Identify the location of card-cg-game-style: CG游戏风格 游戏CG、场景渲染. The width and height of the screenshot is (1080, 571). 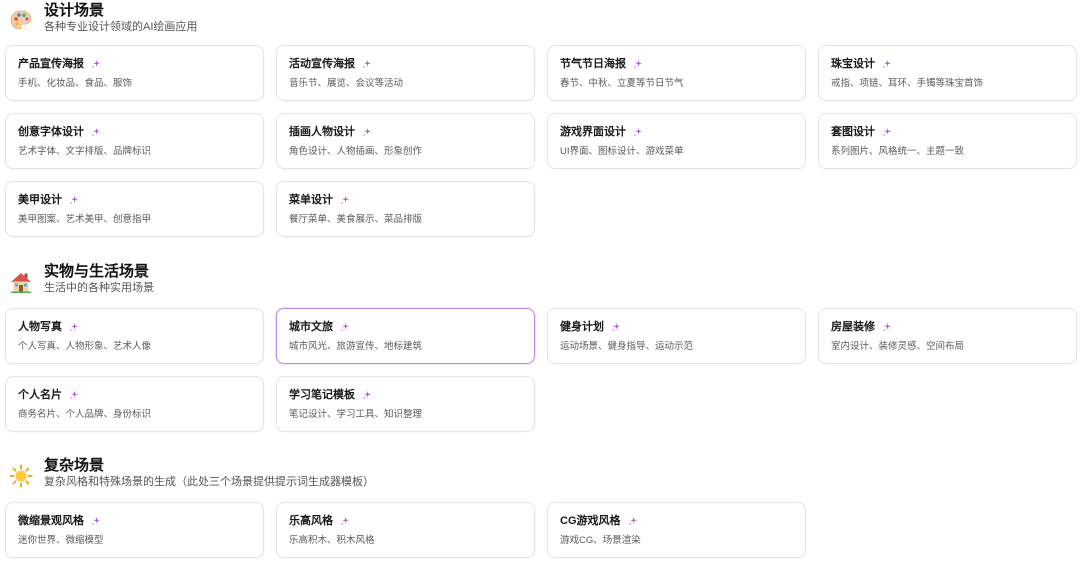
(676, 530).